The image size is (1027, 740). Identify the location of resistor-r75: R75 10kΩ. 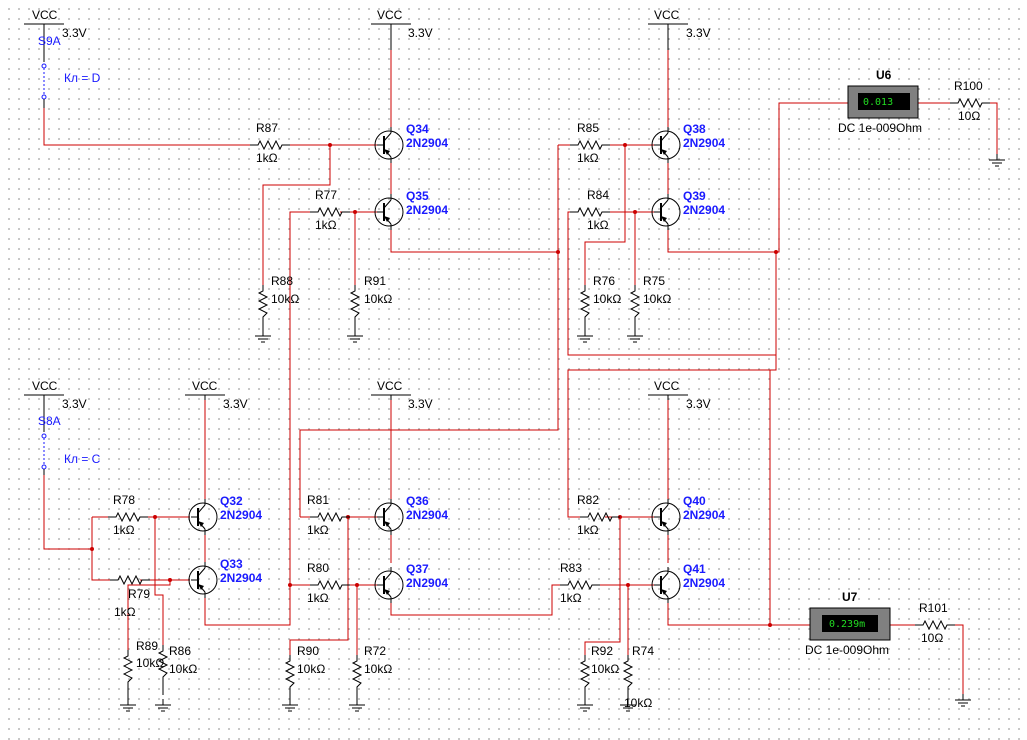
(650, 304).